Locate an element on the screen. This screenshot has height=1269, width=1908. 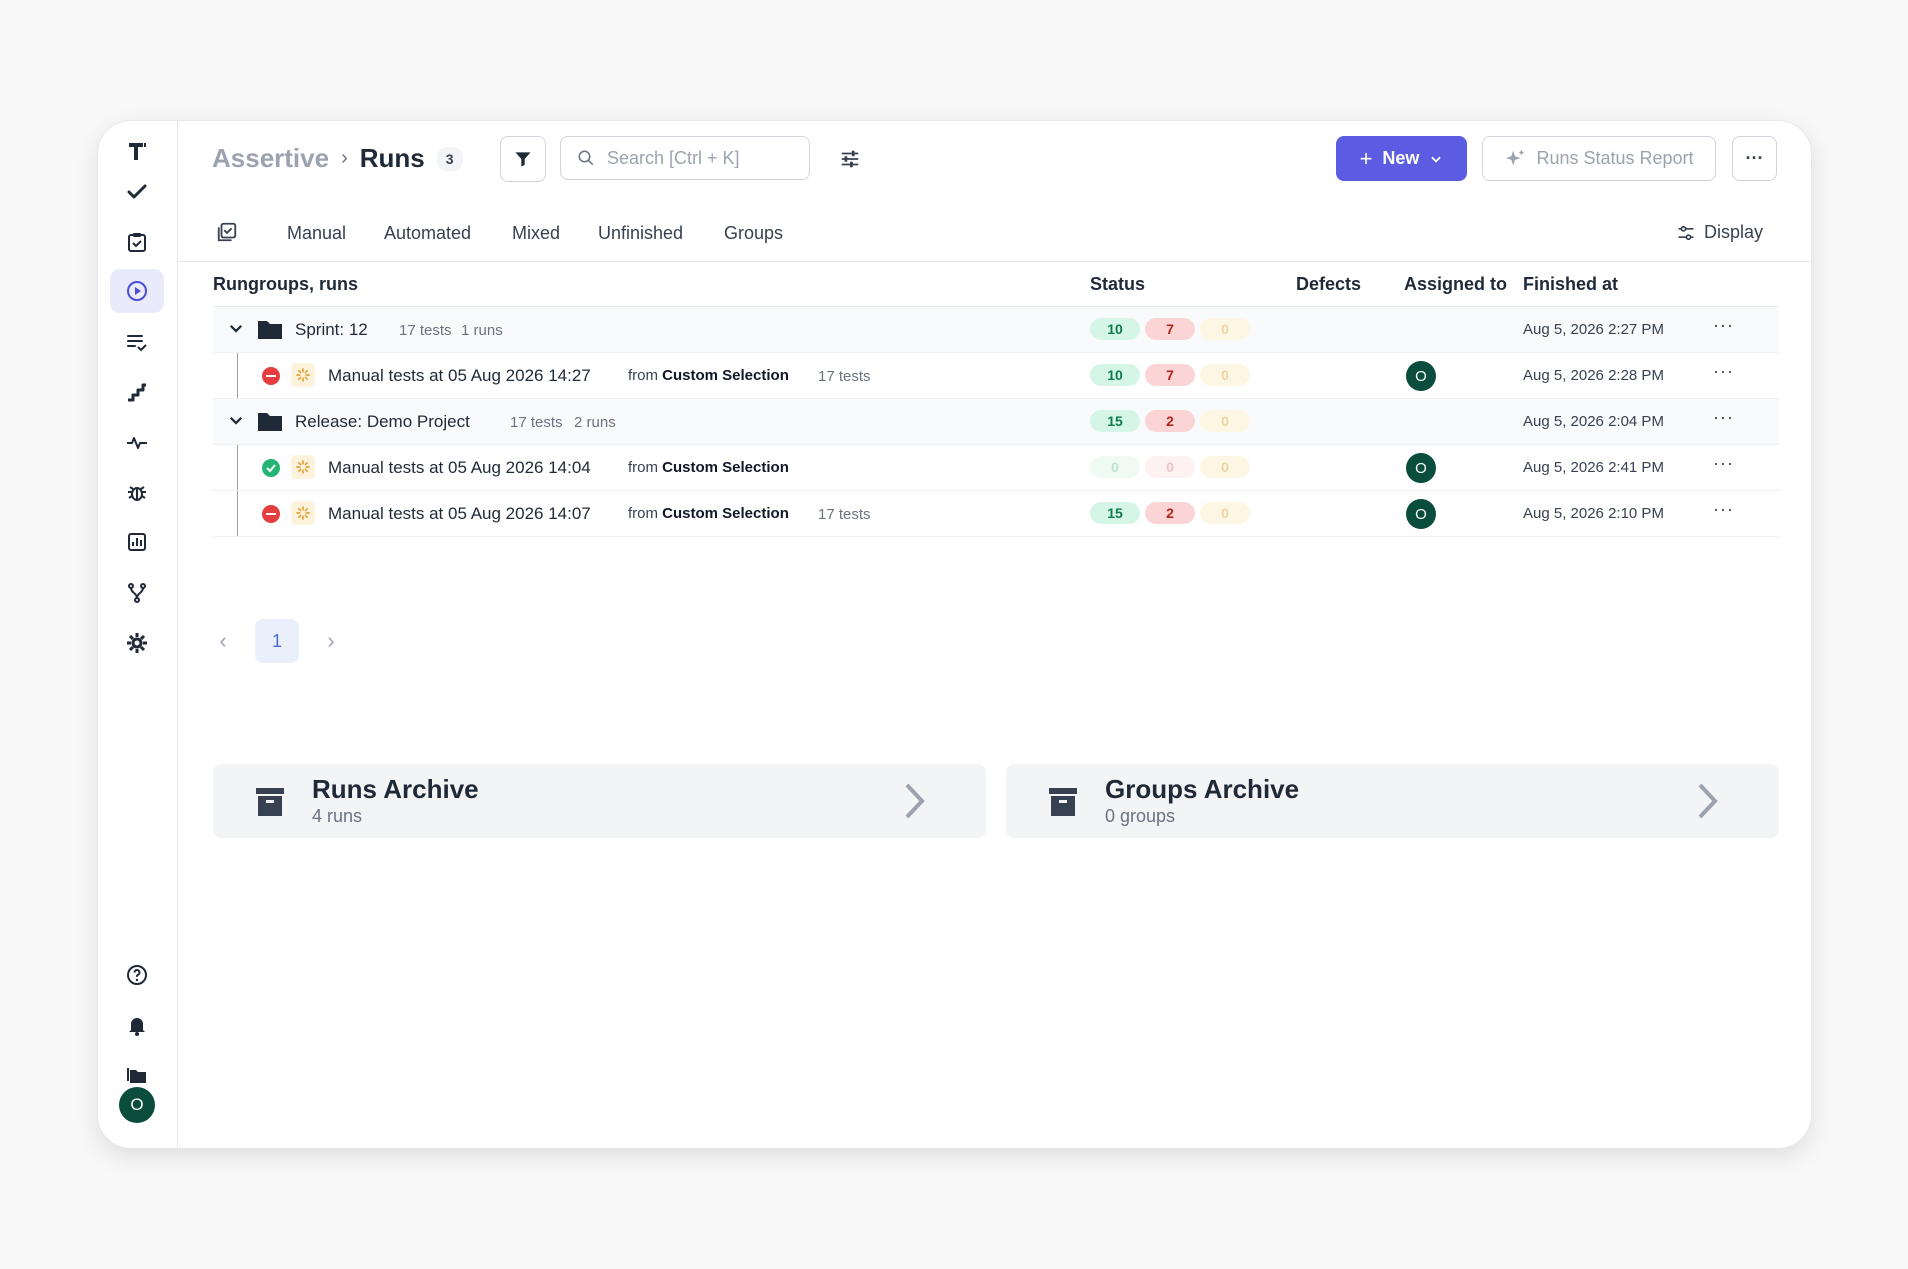
chevron-right-icon is located at coordinates (1708, 801).